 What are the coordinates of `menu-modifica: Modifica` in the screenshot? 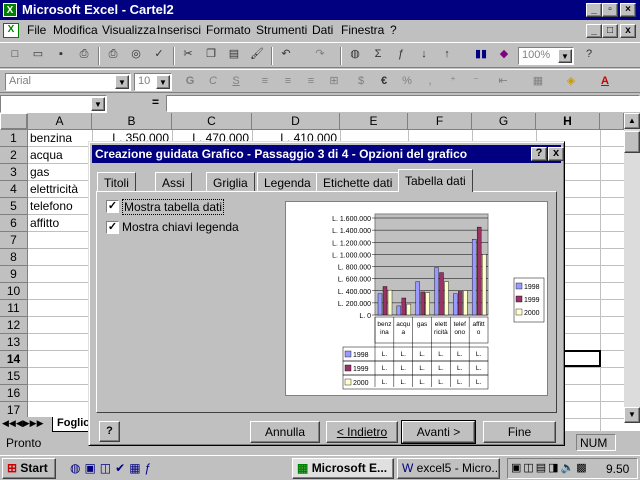 It's located at (75, 30).